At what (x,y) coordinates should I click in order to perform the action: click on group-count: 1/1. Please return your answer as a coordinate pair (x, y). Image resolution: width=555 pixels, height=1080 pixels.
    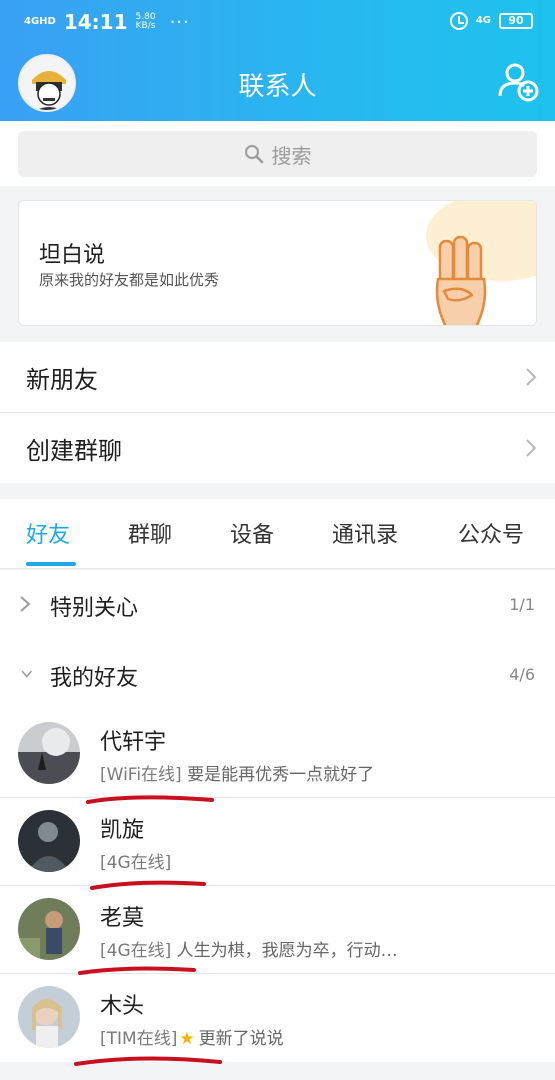
    Looking at the image, I should click on (522, 604).